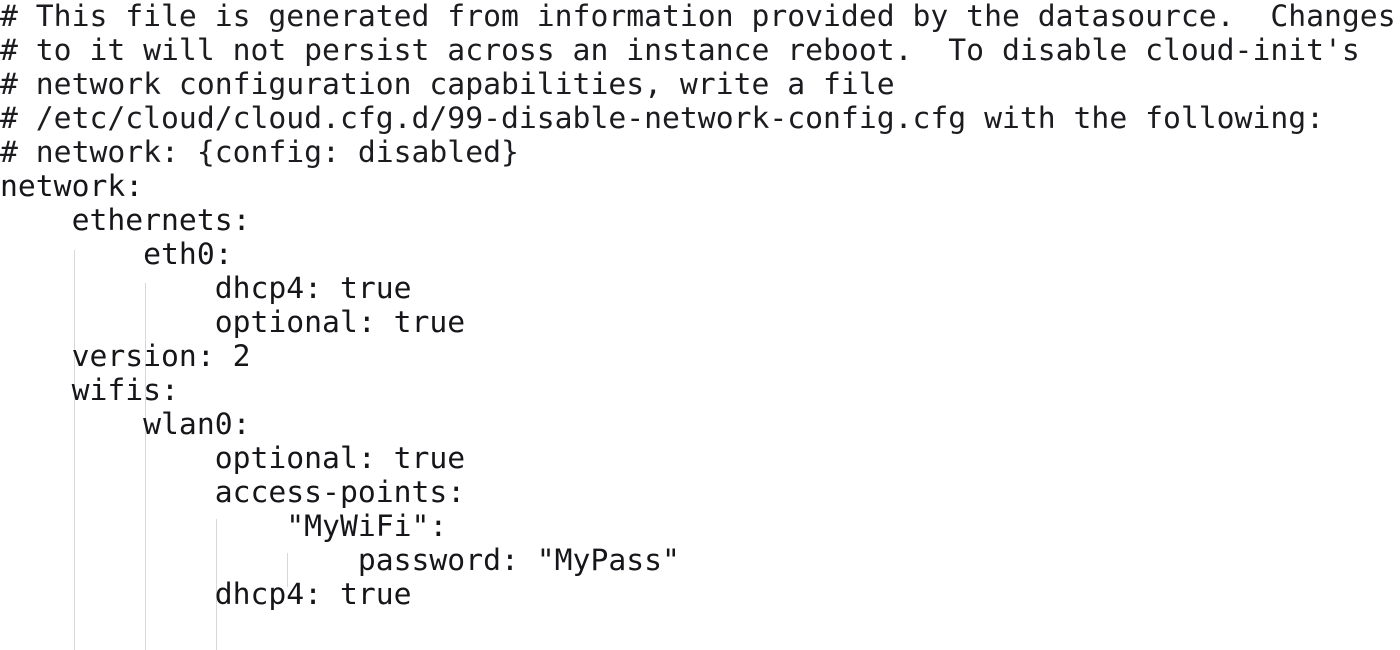 This screenshot has height=650, width=1400. I want to click on code-line: ethernets:, so click(700, 221).